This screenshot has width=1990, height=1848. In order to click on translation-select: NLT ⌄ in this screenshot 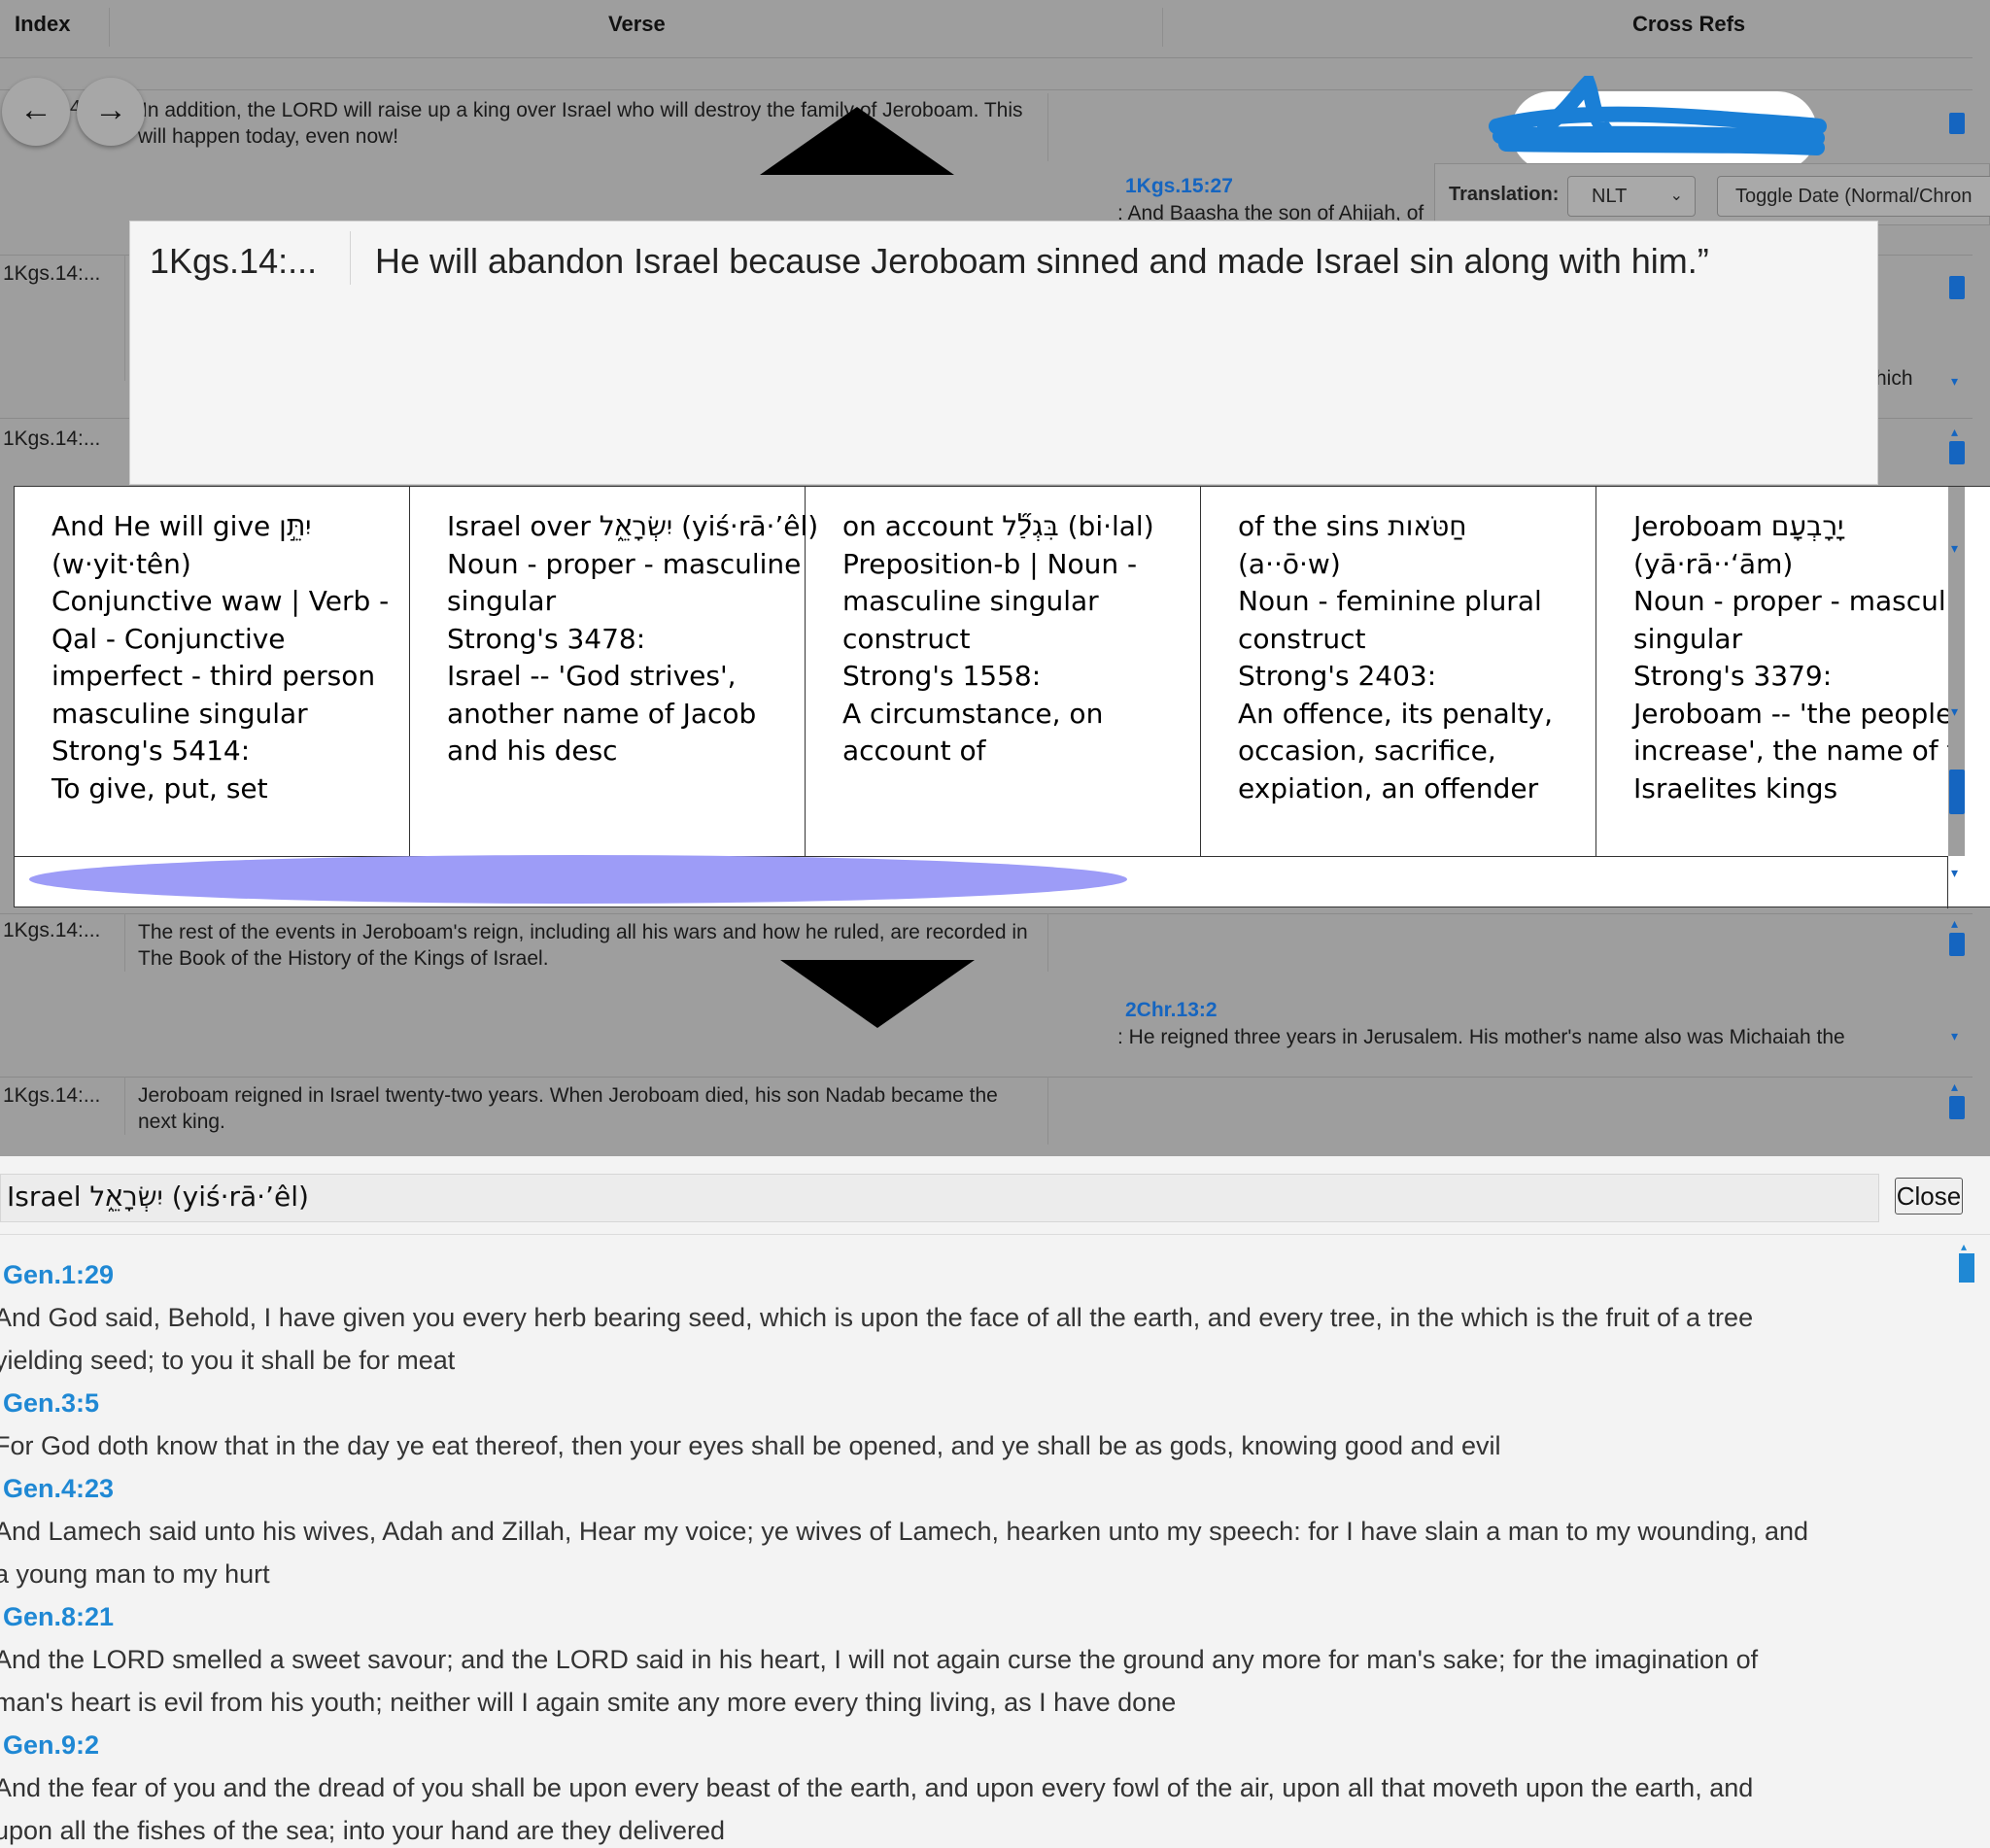, I will do `click(1632, 196)`.